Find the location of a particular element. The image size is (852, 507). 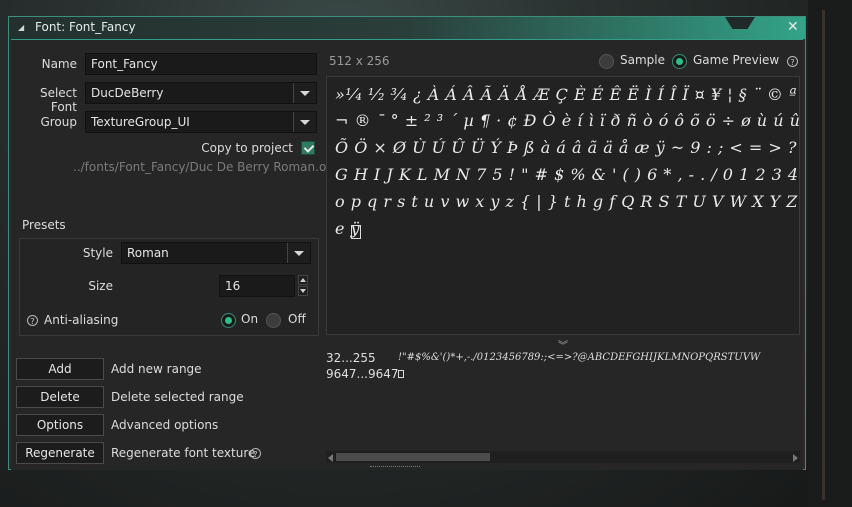

options-button: Options is located at coordinates (60, 425).